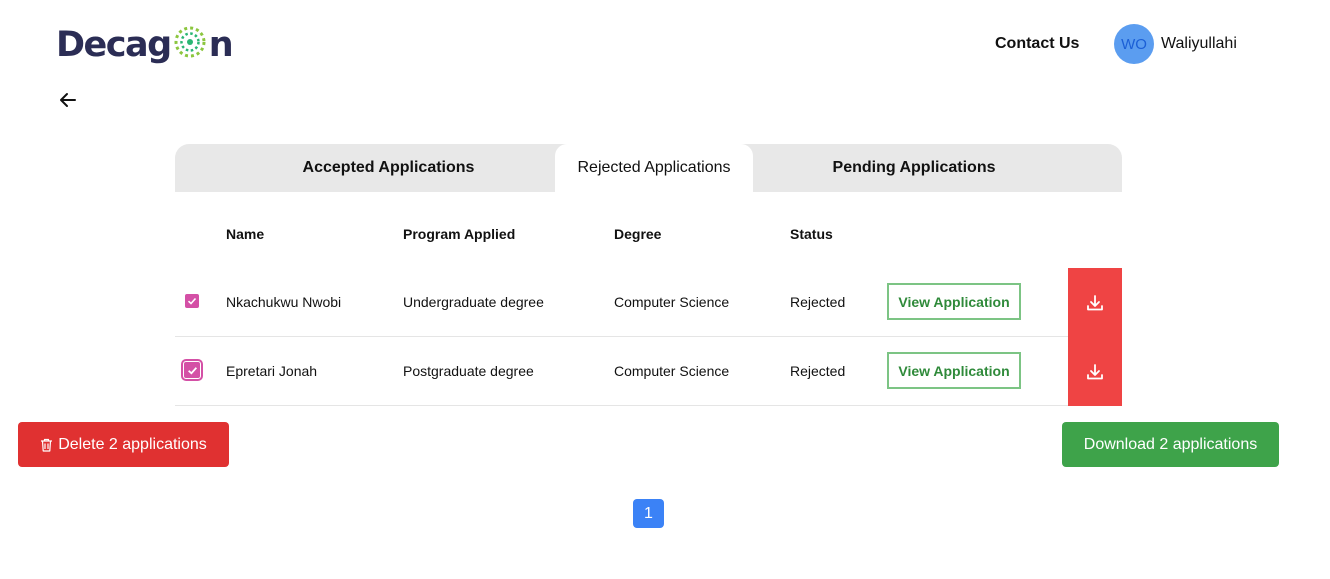 This screenshot has width=1330, height=579. Describe the element at coordinates (245, 234) in the screenshot. I see `column-header-name: Name` at that location.